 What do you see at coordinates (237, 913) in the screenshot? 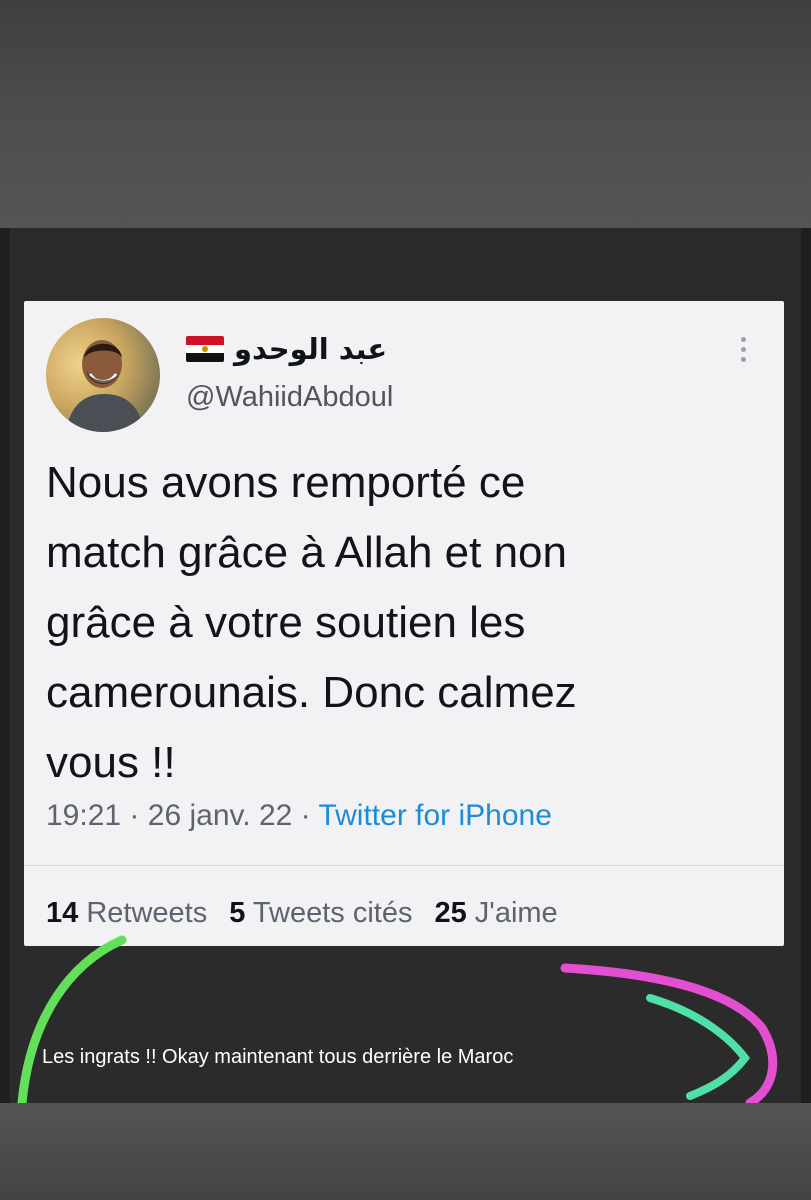
I see `quotes-count: 5` at bounding box center [237, 913].